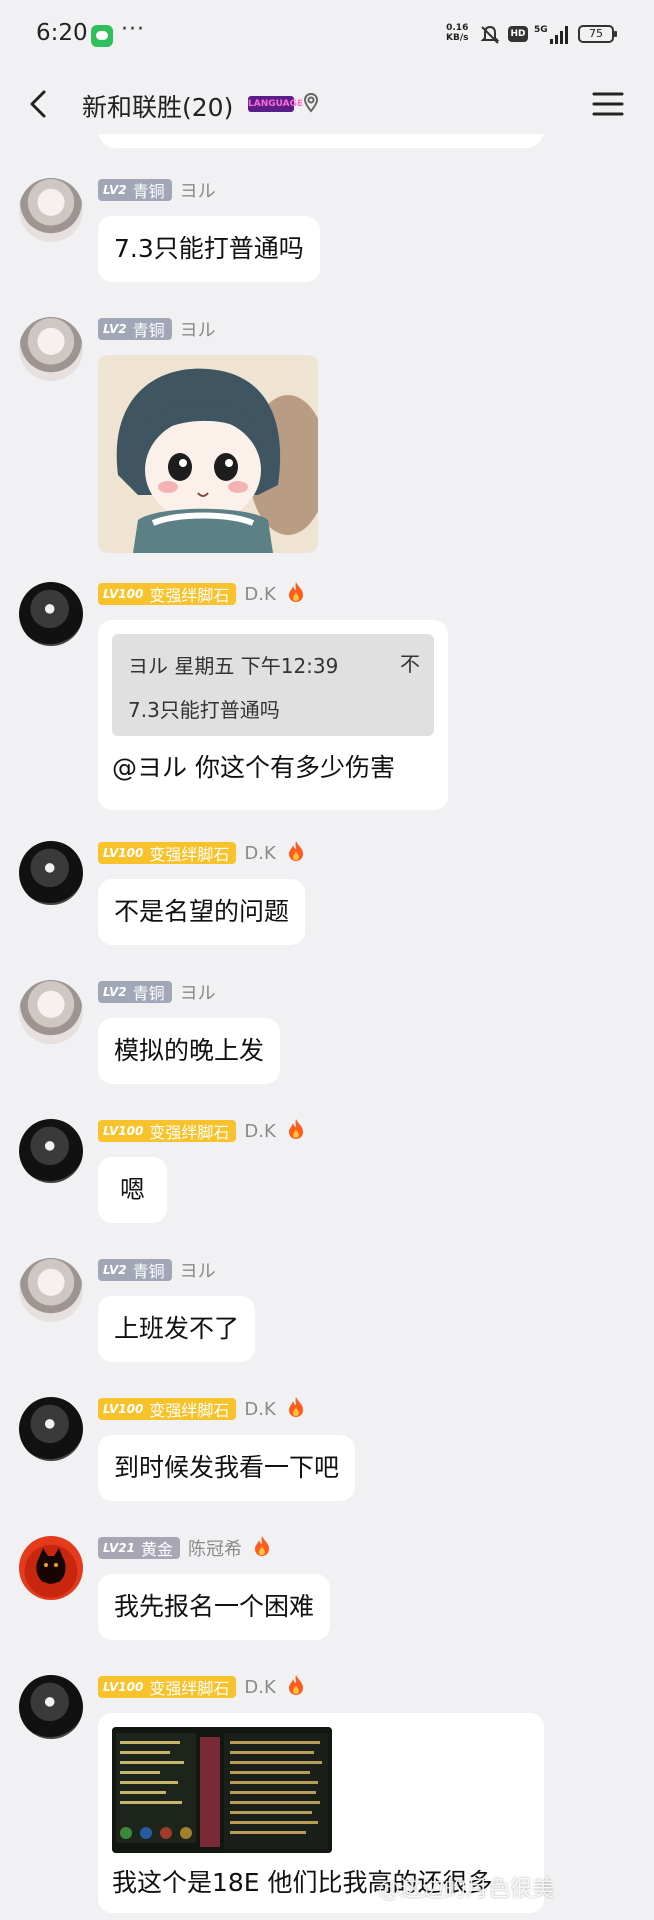  I want to click on message-bubble: 嗯, so click(133, 1190).